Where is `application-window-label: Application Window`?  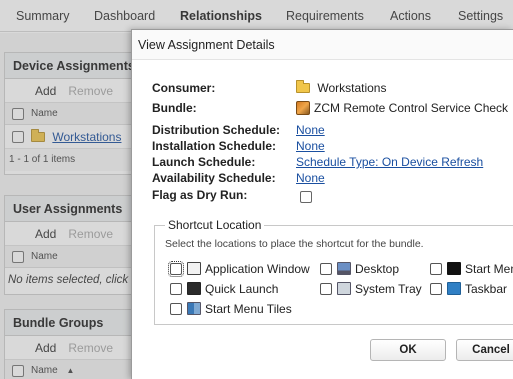 application-window-label: Application Window is located at coordinates (257, 269).